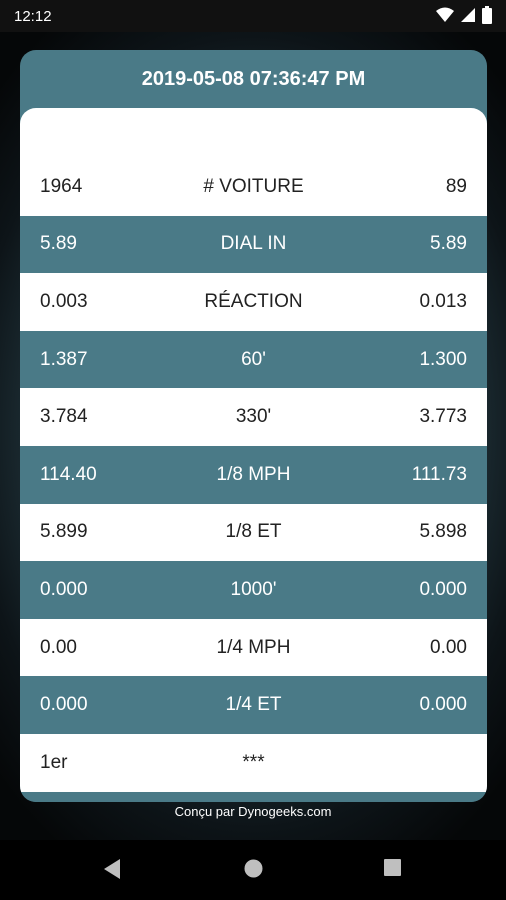 The width and height of the screenshot is (506, 900). What do you see at coordinates (33, 16) in the screenshot?
I see `status-time: 12:12` at bounding box center [33, 16].